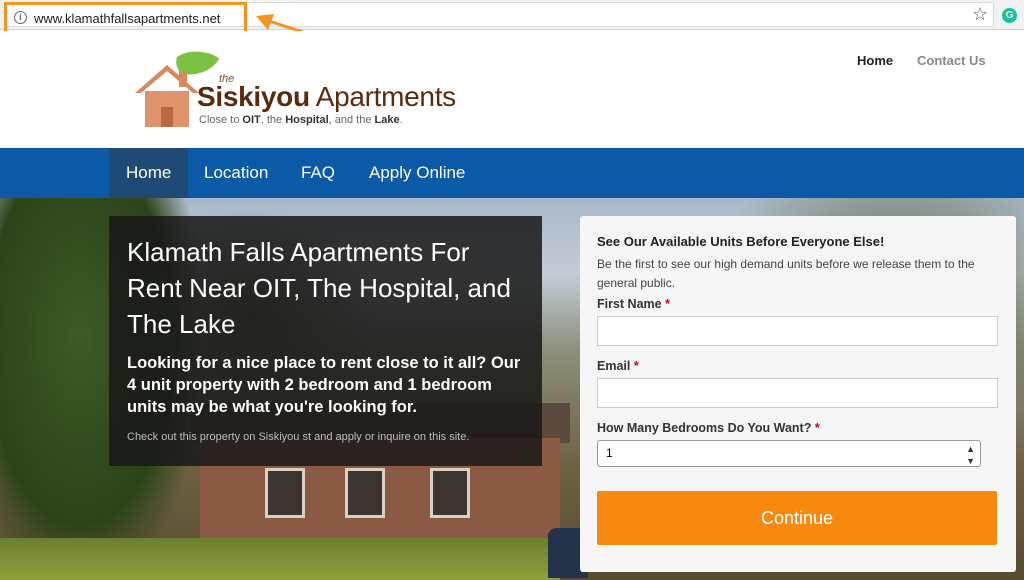  Describe the element at coordinates (797, 331) in the screenshot. I see `first-name-input` at that location.